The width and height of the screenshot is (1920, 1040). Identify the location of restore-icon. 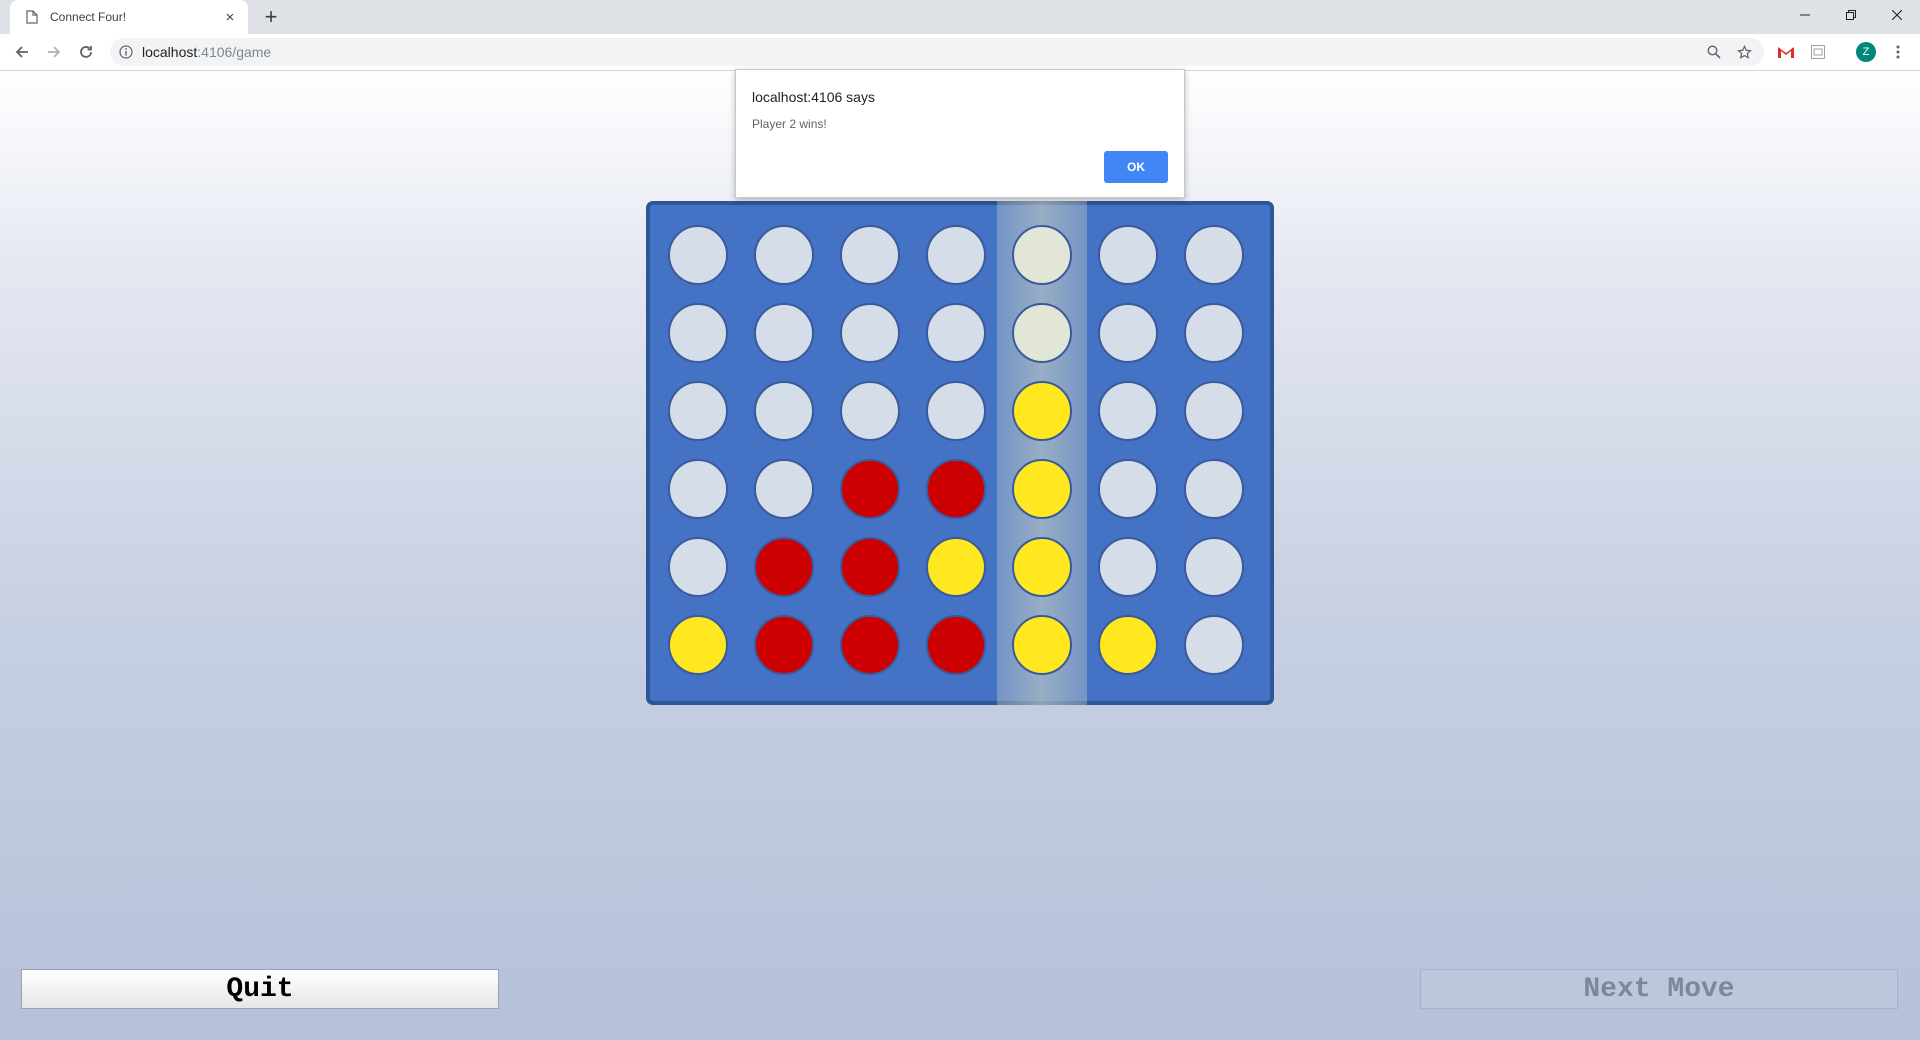
(1851, 15).